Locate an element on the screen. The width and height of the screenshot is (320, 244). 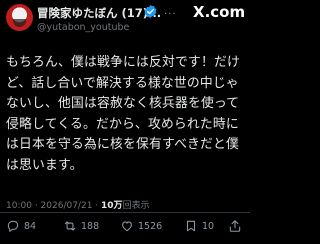
share-button is located at coordinates (235, 226).